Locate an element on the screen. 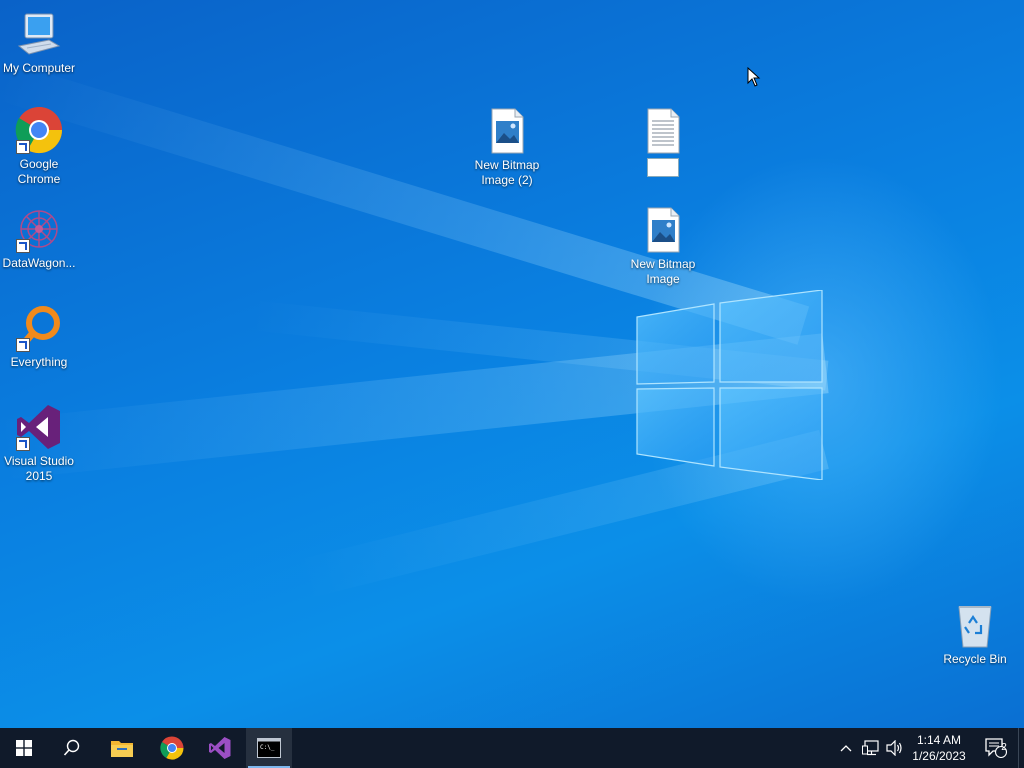 Image resolution: width=1024 pixels, height=768 pixels. chevron-up-icon is located at coordinates (846, 748).